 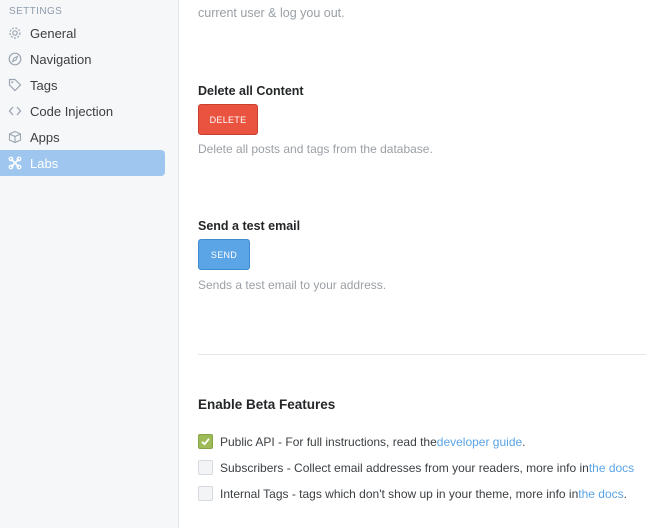 What do you see at coordinates (15, 111) in the screenshot?
I see `code-icon` at bounding box center [15, 111].